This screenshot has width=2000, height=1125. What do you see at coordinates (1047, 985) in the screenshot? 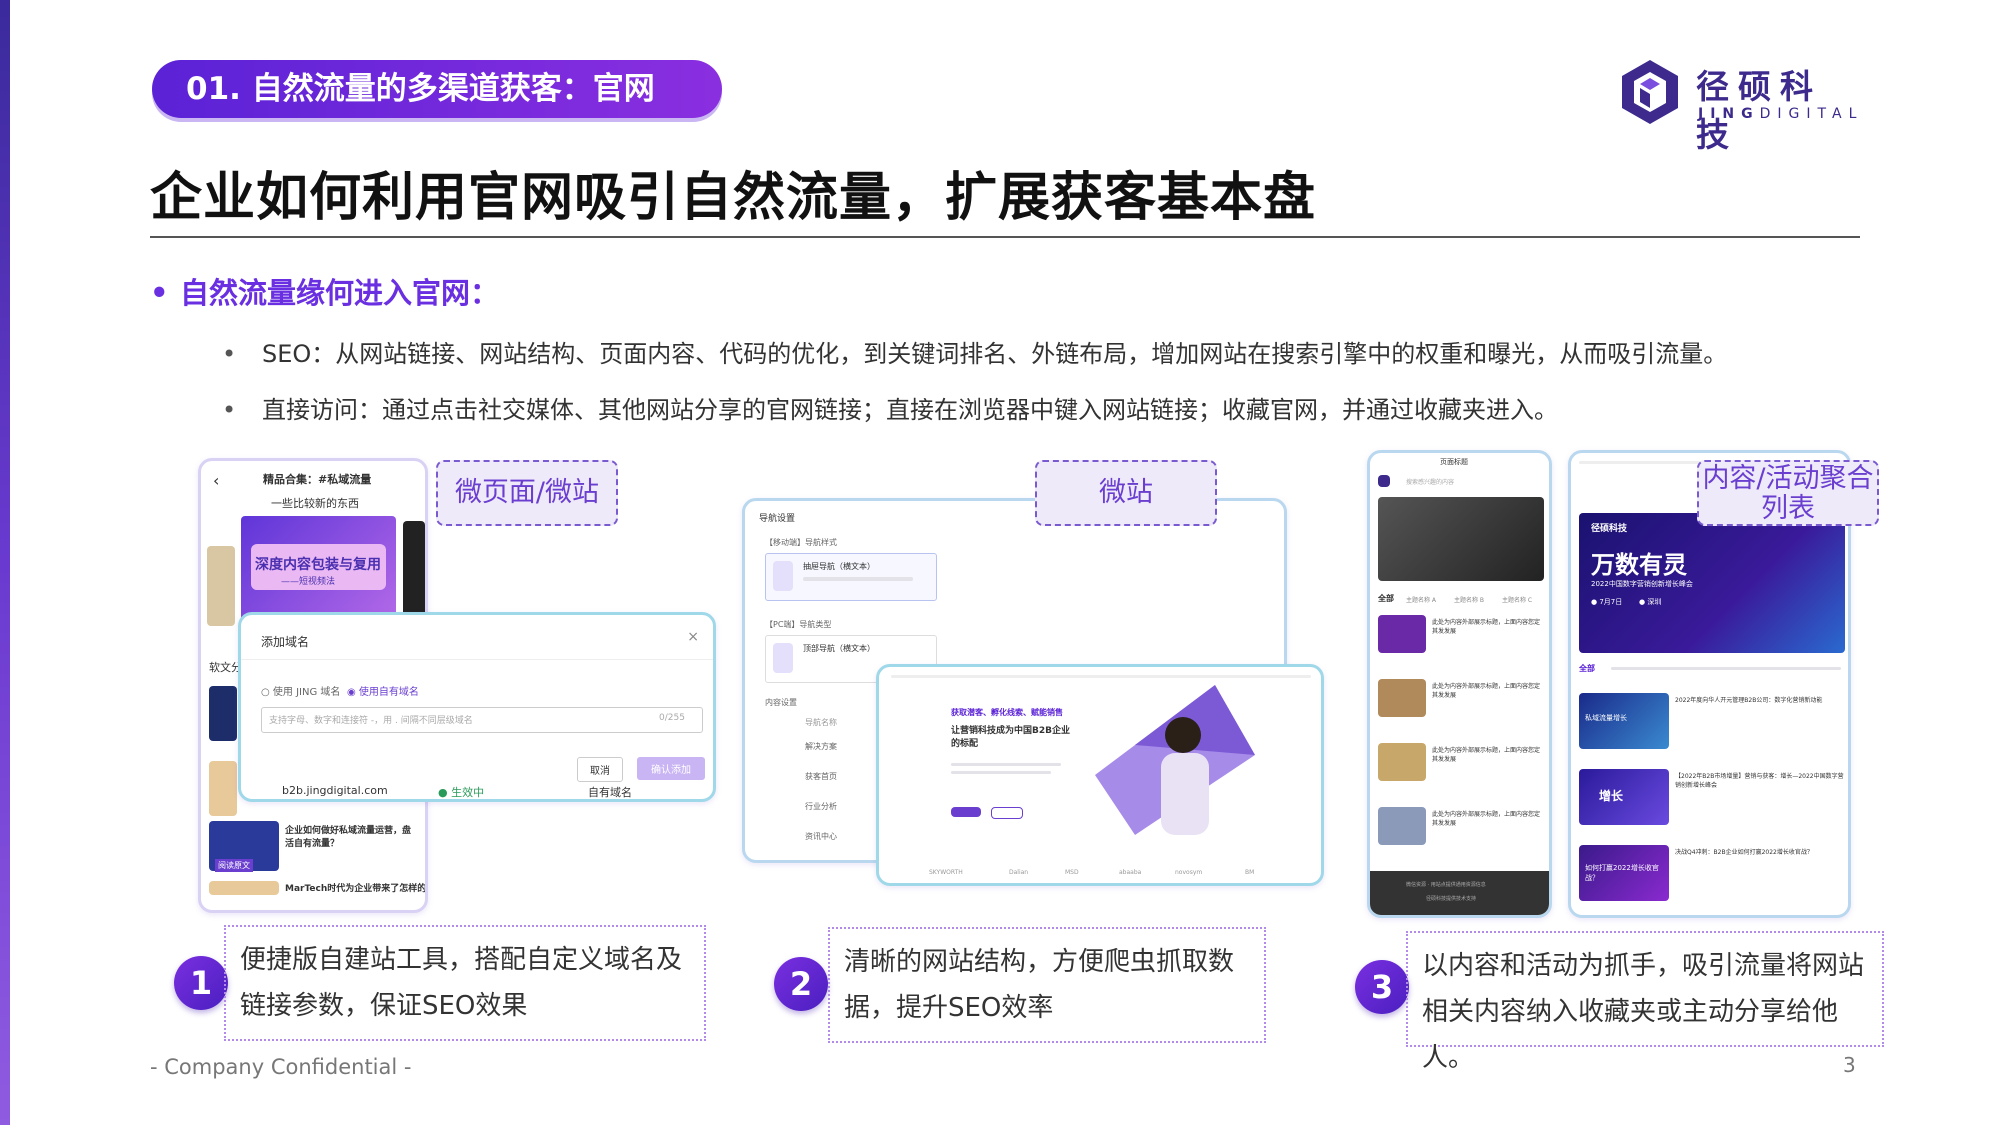
I see `caption-panel-2: 清晰的网站结构，方便爬虫抓取数据，提升SEO效率` at bounding box center [1047, 985].